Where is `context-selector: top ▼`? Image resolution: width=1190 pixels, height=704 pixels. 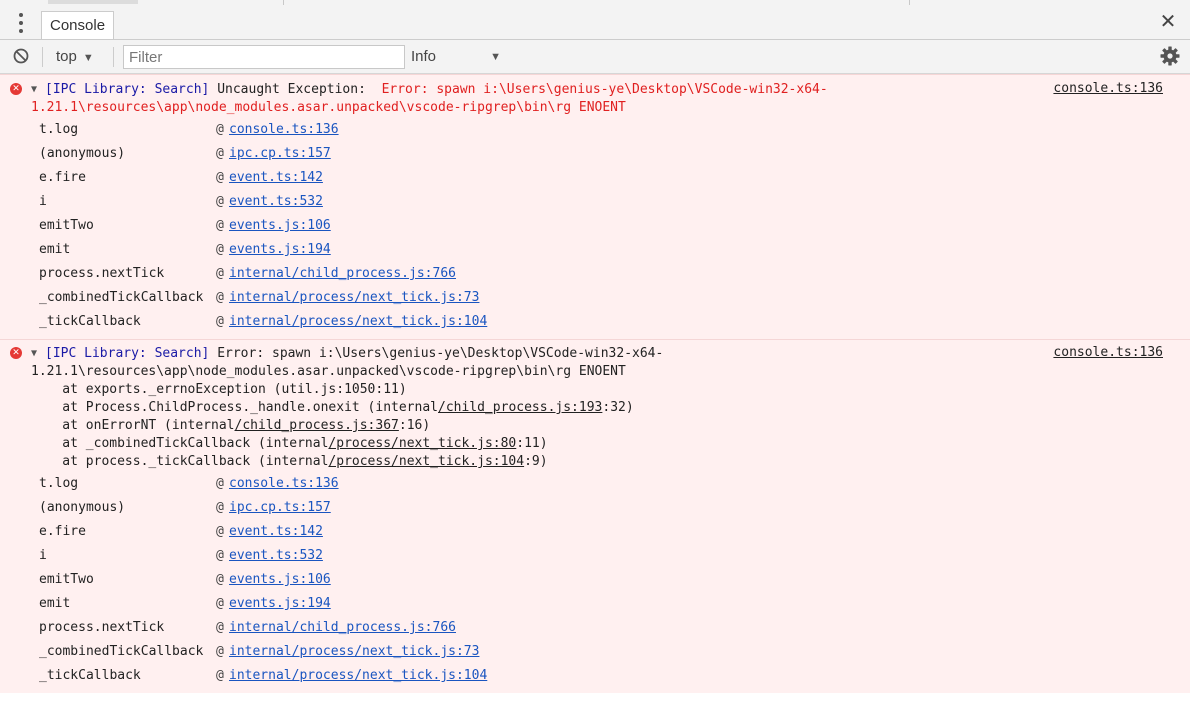 context-selector: top ▼ is located at coordinates (75, 57).